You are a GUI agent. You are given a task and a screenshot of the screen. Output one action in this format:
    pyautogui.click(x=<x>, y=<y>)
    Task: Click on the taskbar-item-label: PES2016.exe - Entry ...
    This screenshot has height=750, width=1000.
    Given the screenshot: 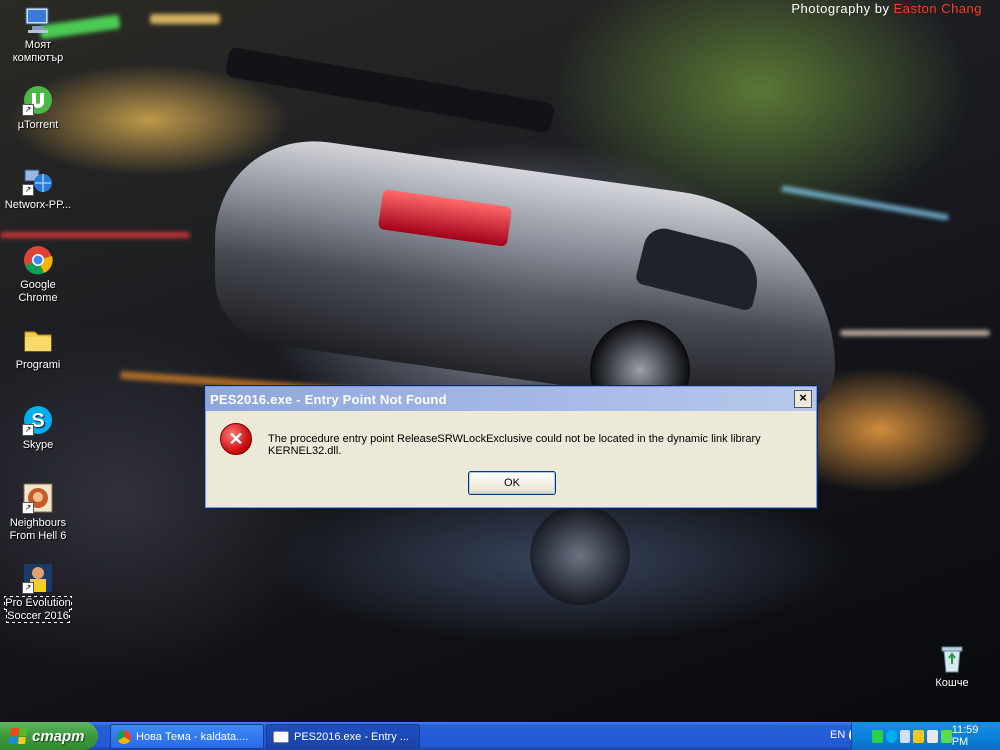 What is the action you would take?
    pyautogui.click(x=351, y=736)
    